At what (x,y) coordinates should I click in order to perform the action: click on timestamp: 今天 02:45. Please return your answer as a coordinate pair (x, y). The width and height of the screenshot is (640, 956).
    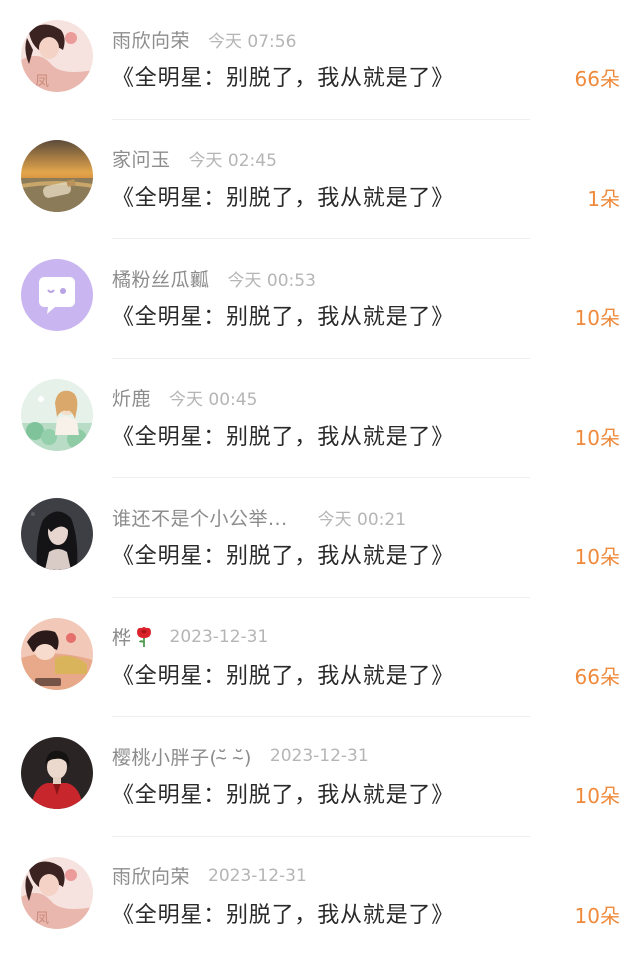
    Looking at the image, I should click on (233, 158).